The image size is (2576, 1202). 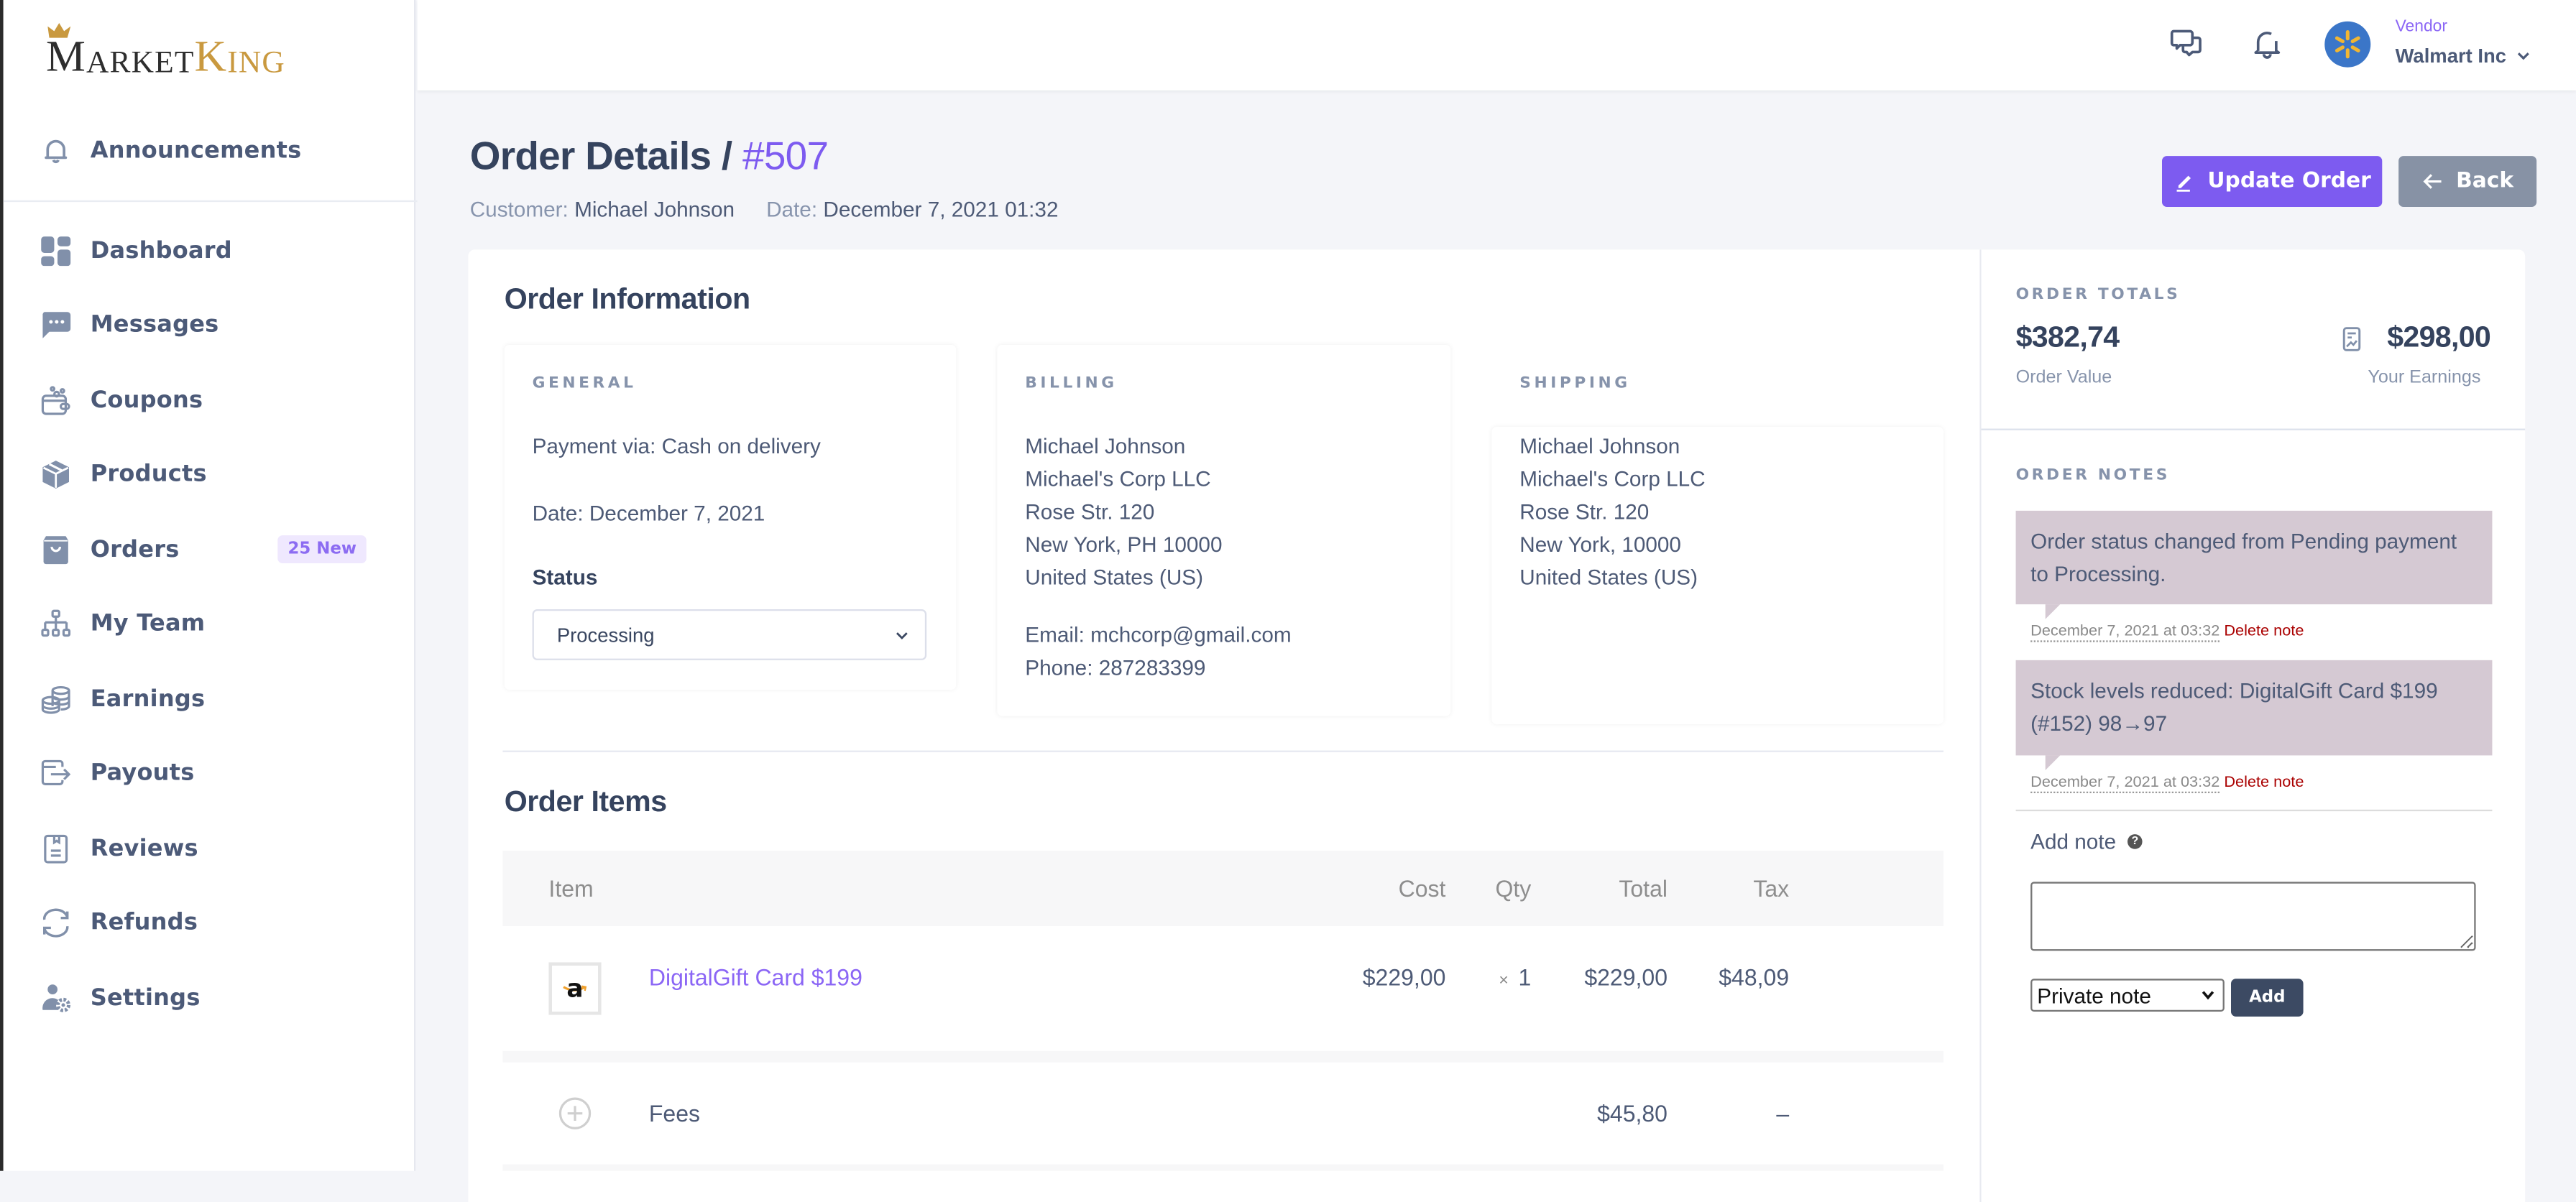 What do you see at coordinates (1115, 667) in the screenshot?
I see `billing-phone: Phone: 287283399` at bounding box center [1115, 667].